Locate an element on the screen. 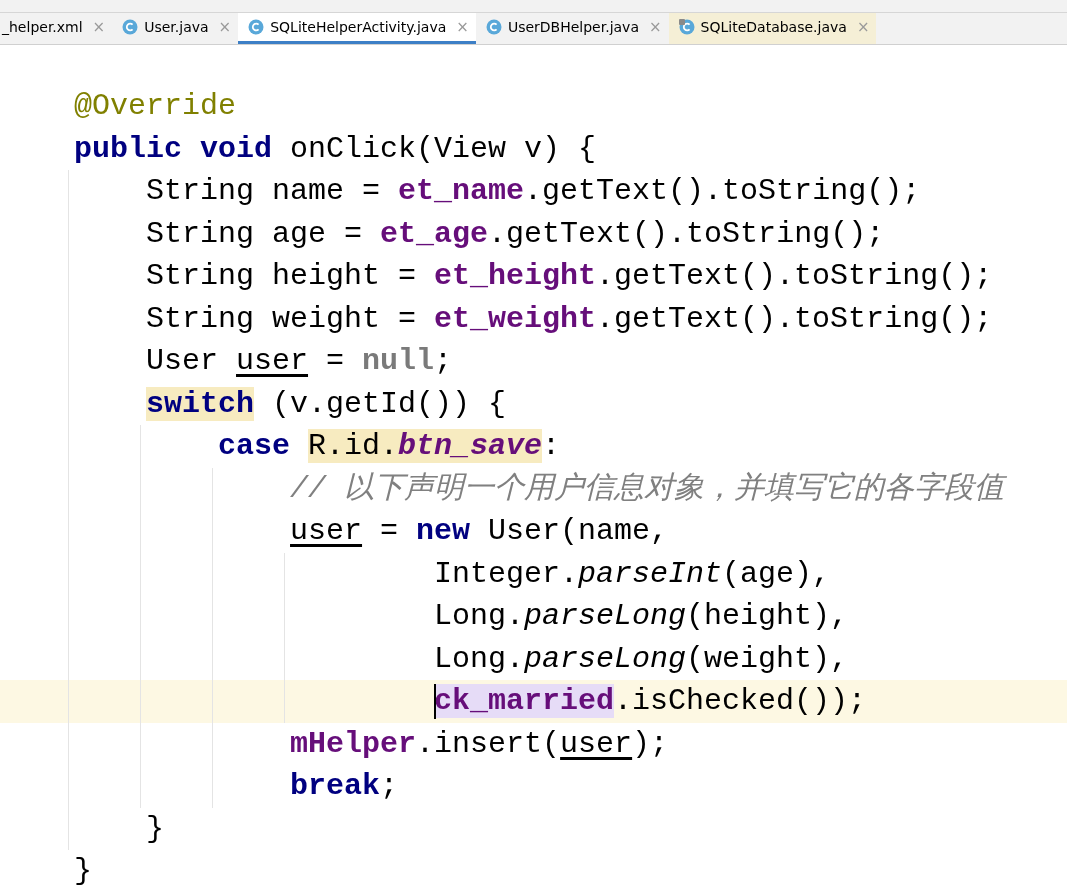 This screenshot has height=890, width=1067. code-line: switch (v.getId()) { is located at coordinates (326, 403).